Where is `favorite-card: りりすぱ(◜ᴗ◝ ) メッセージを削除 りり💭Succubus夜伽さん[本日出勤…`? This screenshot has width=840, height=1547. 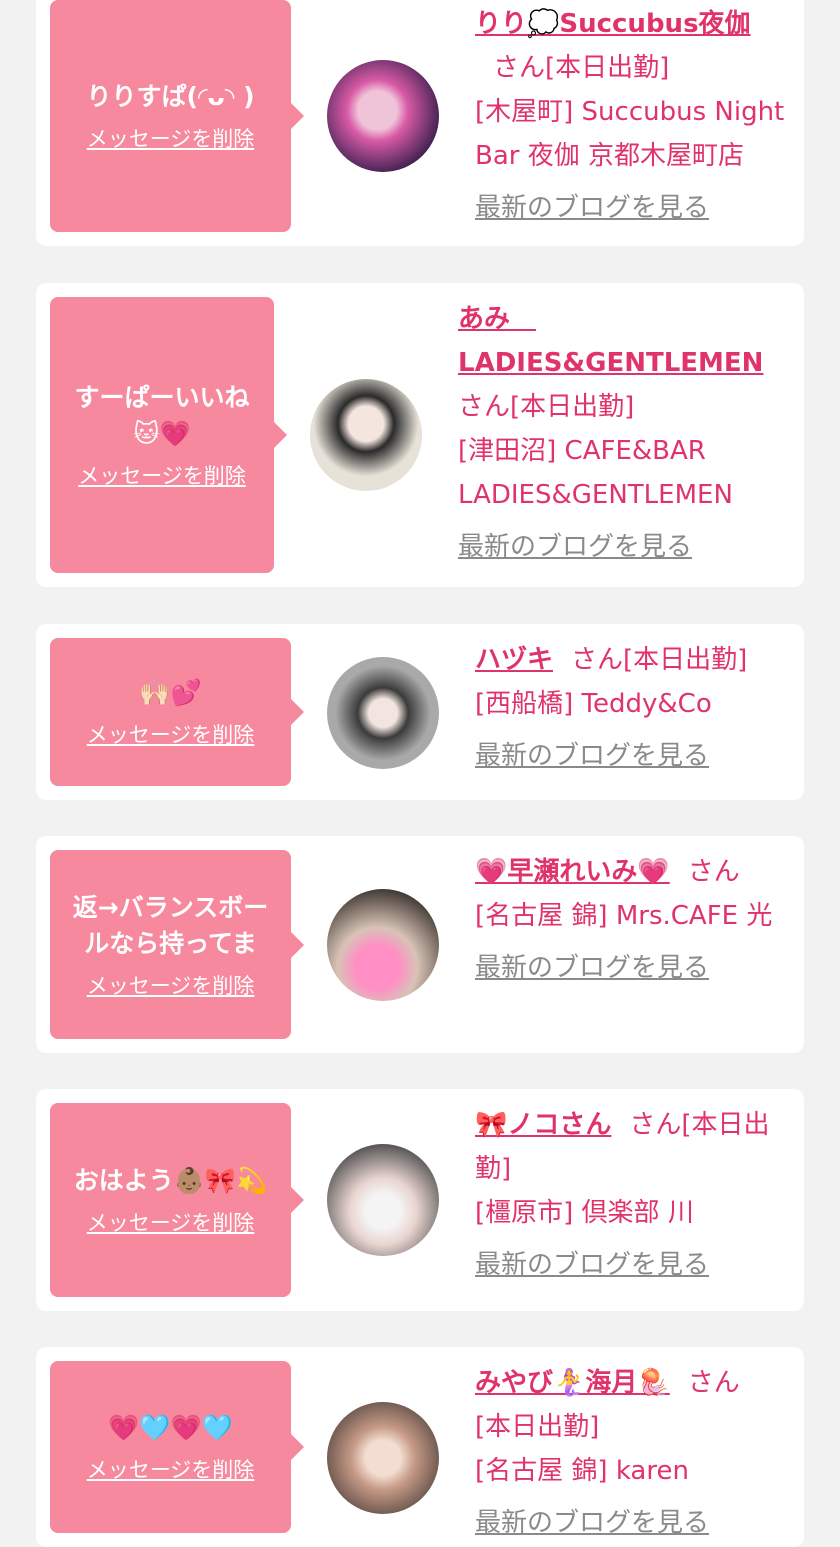
favorite-card: りりすぱ(◜ᴗ◝ ) メッセージを削除 りり💭Succubus夜伽さん[本日出勤… is located at coordinates (420, 123).